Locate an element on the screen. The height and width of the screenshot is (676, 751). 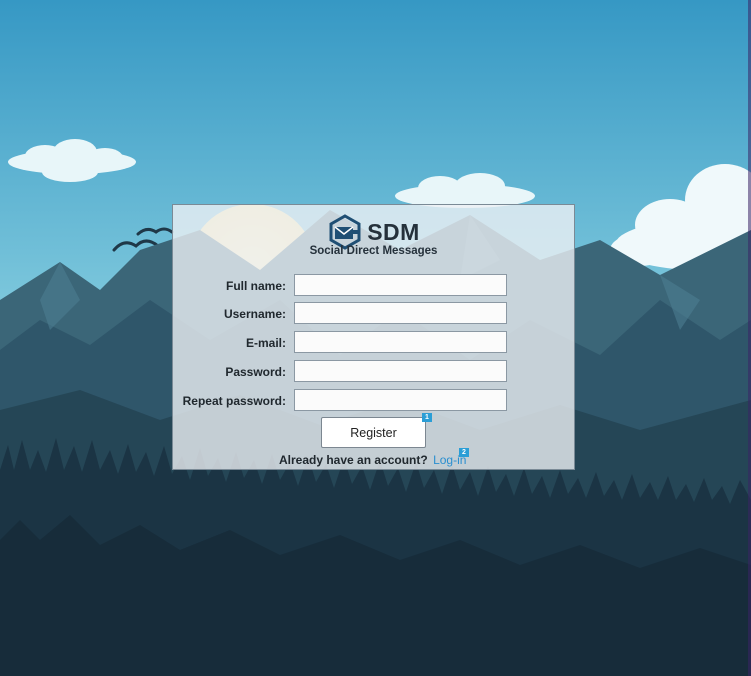
repeat-password-input is located at coordinates (400, 400).